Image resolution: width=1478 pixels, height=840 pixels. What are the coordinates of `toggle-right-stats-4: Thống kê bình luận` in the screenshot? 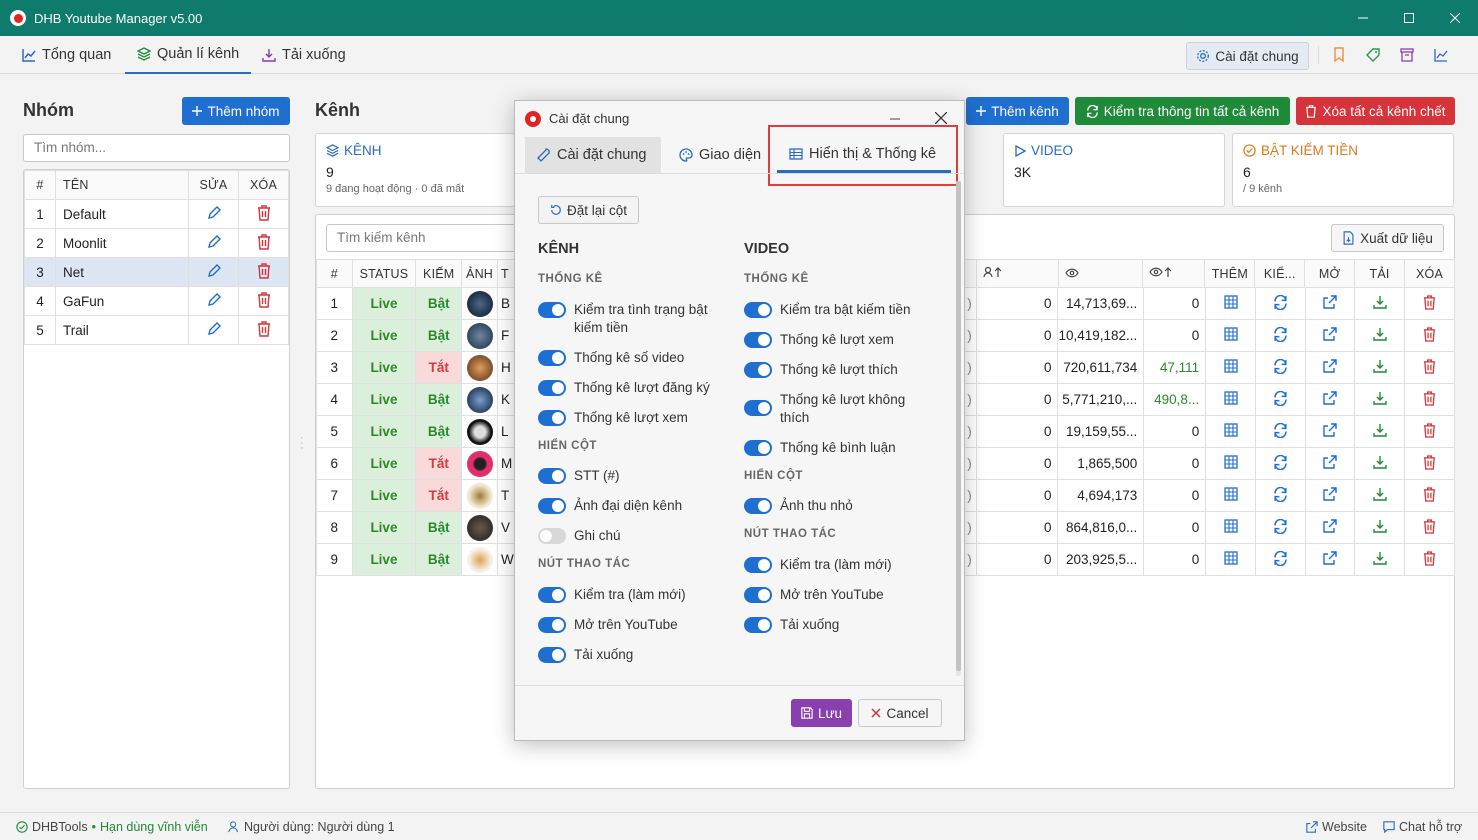 It's located at (820, 448).